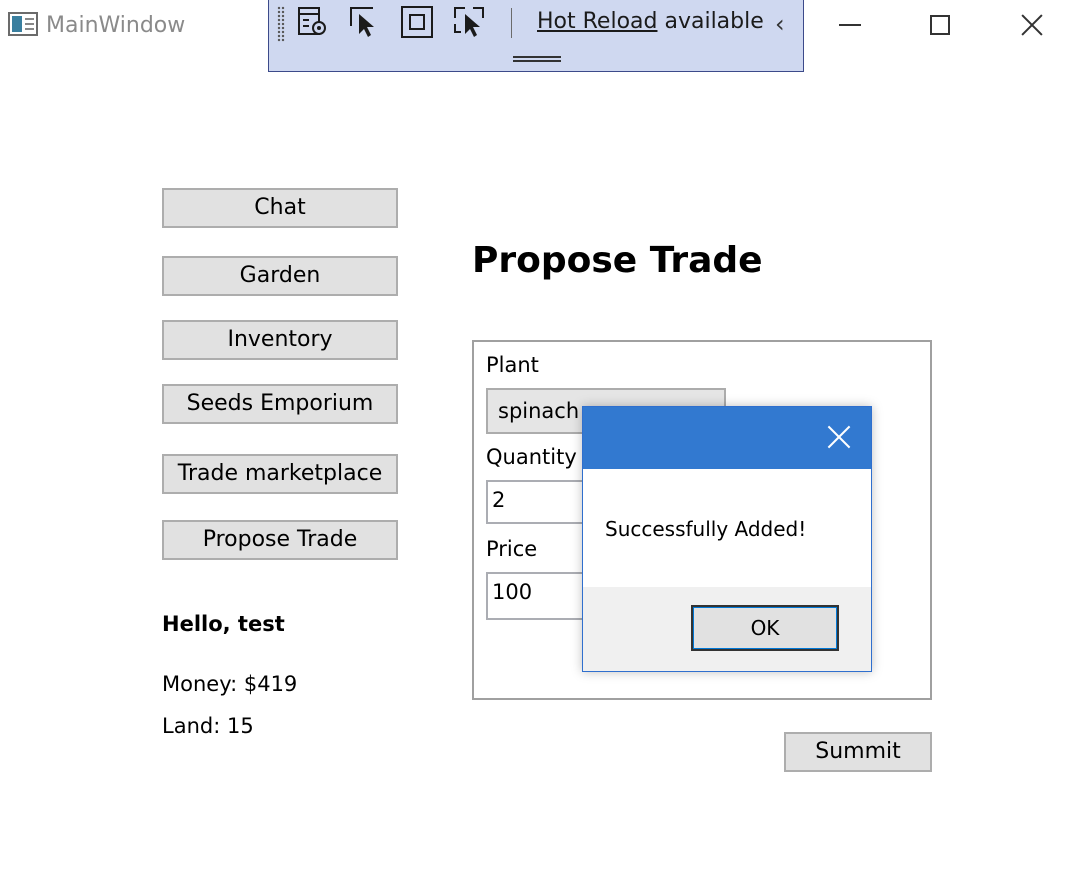  I want to click on dialog-header, so click(727, 438).